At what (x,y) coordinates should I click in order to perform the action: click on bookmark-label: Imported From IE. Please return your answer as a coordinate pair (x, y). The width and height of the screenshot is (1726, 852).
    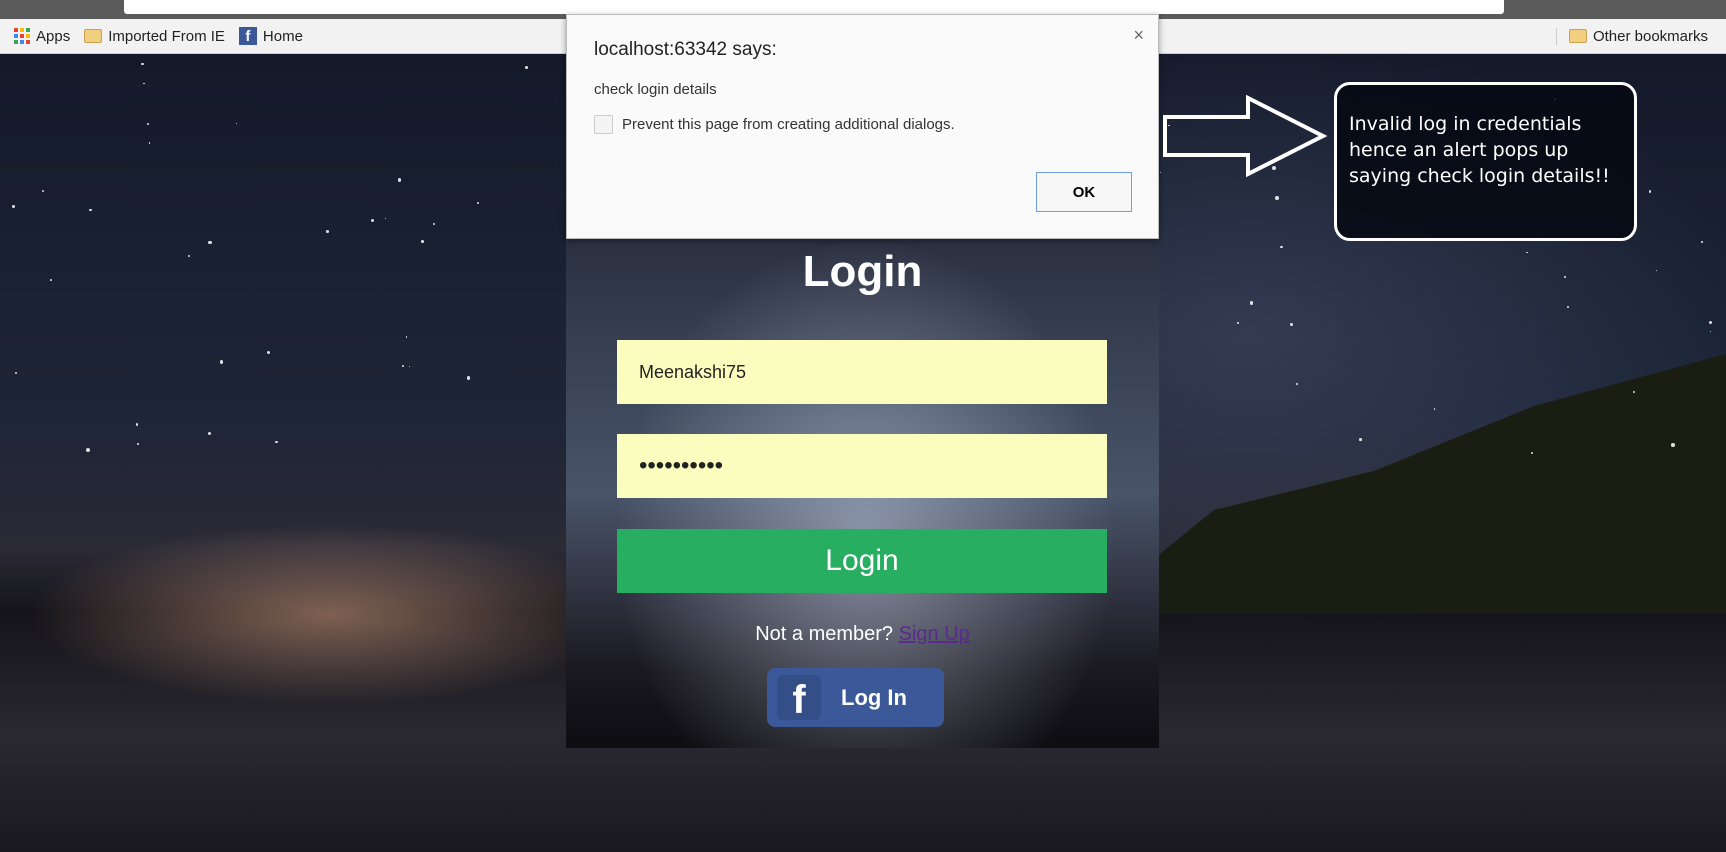
    Looking at the image, I should click on (166, 36).